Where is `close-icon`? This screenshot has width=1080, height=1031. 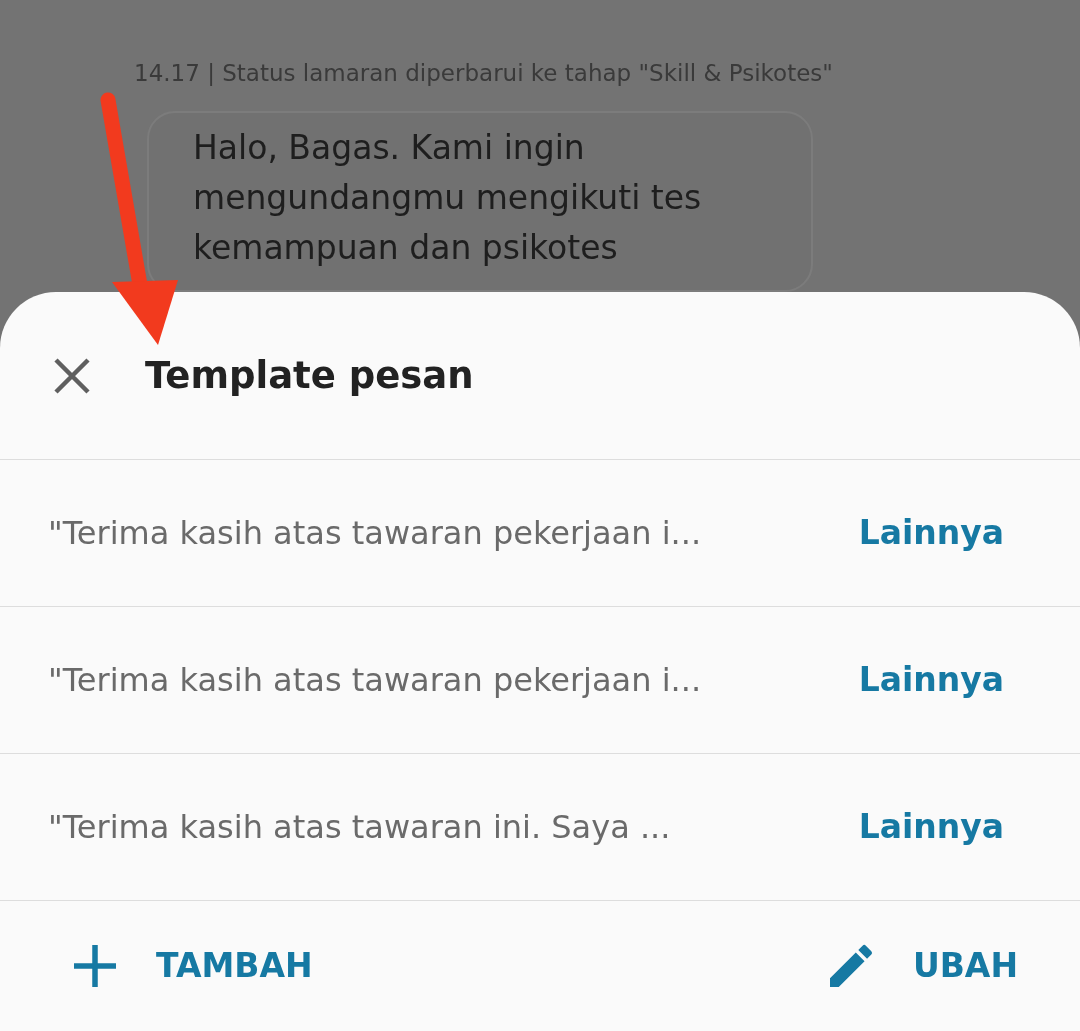
close-icon is located at coordinates (72, 375).